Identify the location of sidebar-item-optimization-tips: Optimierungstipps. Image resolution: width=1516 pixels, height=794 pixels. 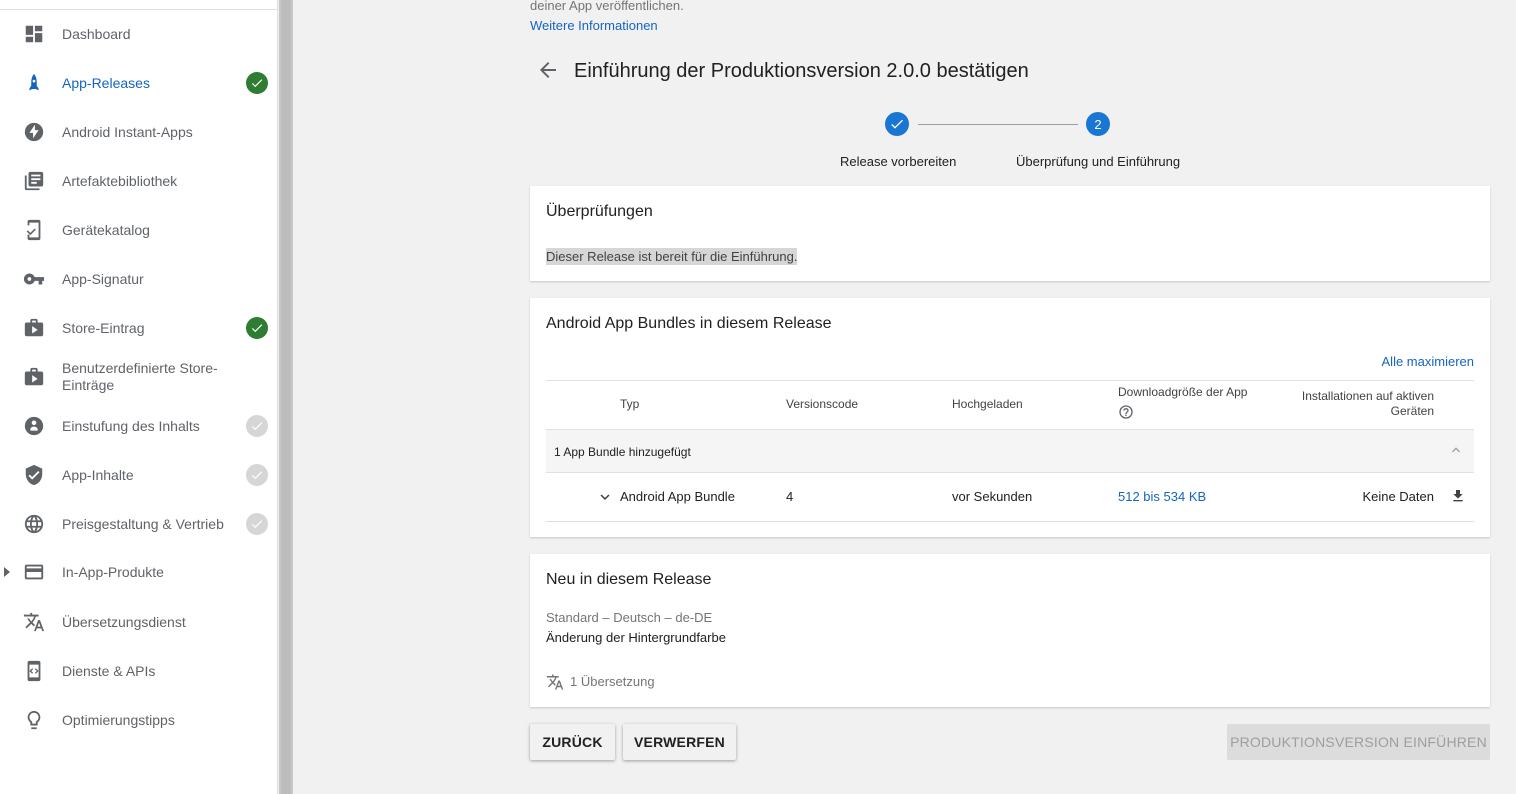
(139, 720).